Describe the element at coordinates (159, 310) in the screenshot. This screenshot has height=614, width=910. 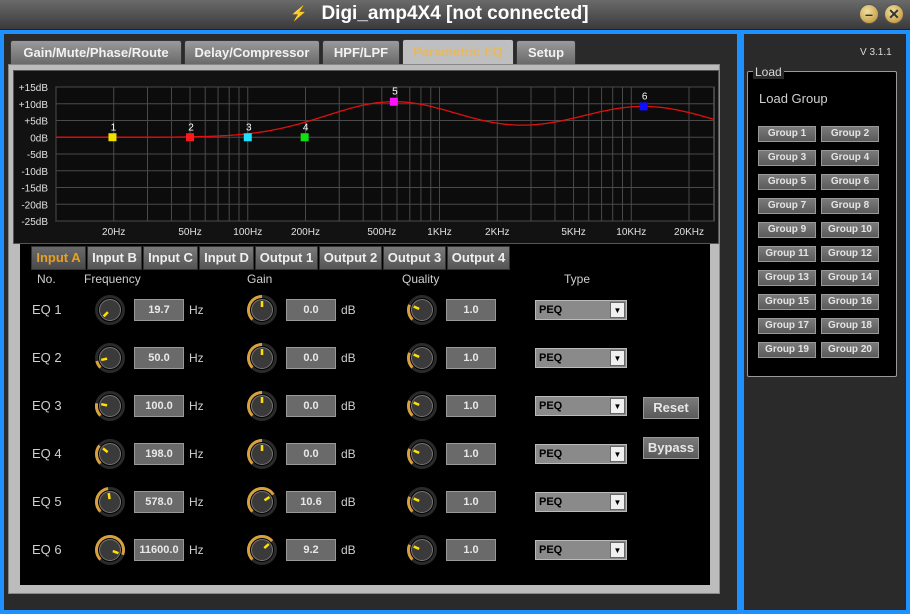
I see `frequency-value: 19.7` at that location.